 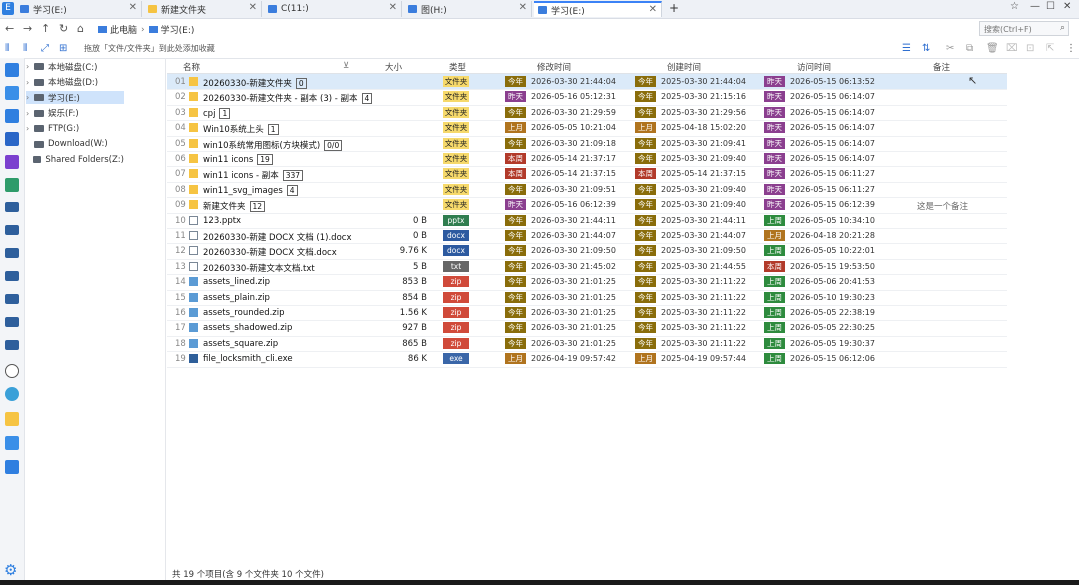 What do you see at coordinates (27, 28) in the screenshot?
I see `forward-arrow-icon: →` at bounding box center [27, 28].